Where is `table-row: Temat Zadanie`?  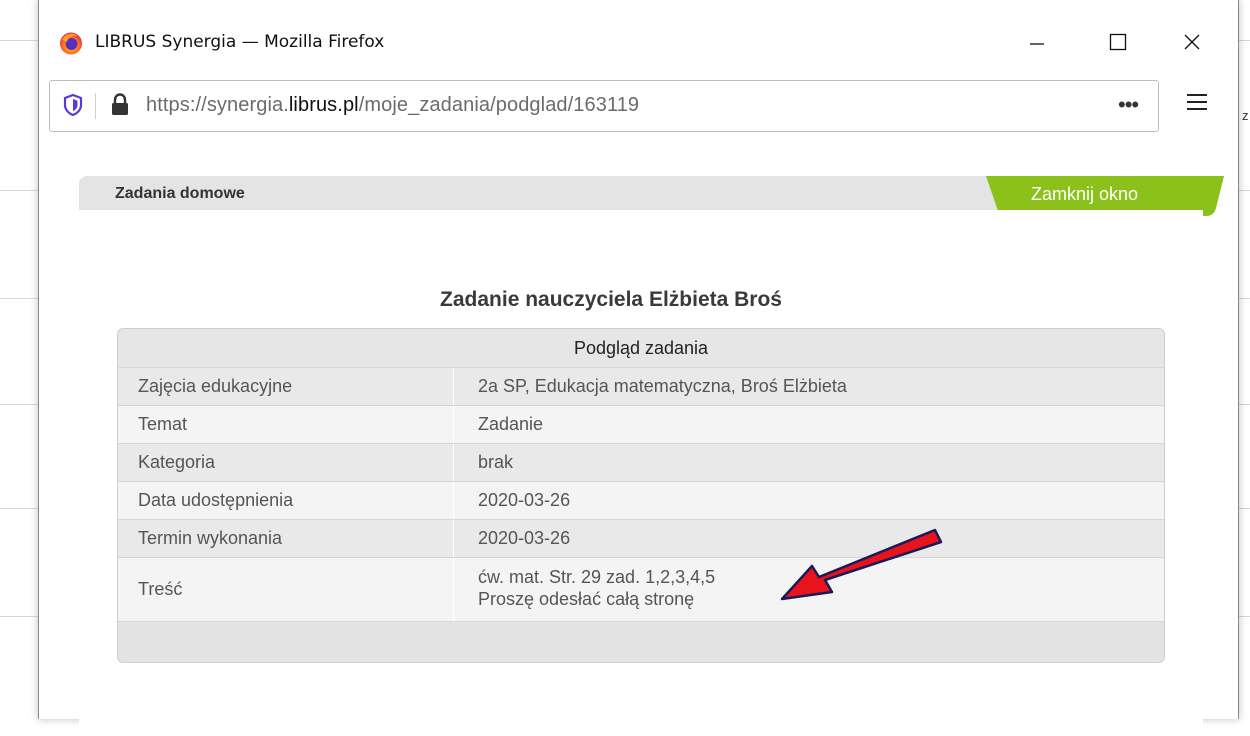 table-row: Temat Zadanie is located at coordinates (641, 425).